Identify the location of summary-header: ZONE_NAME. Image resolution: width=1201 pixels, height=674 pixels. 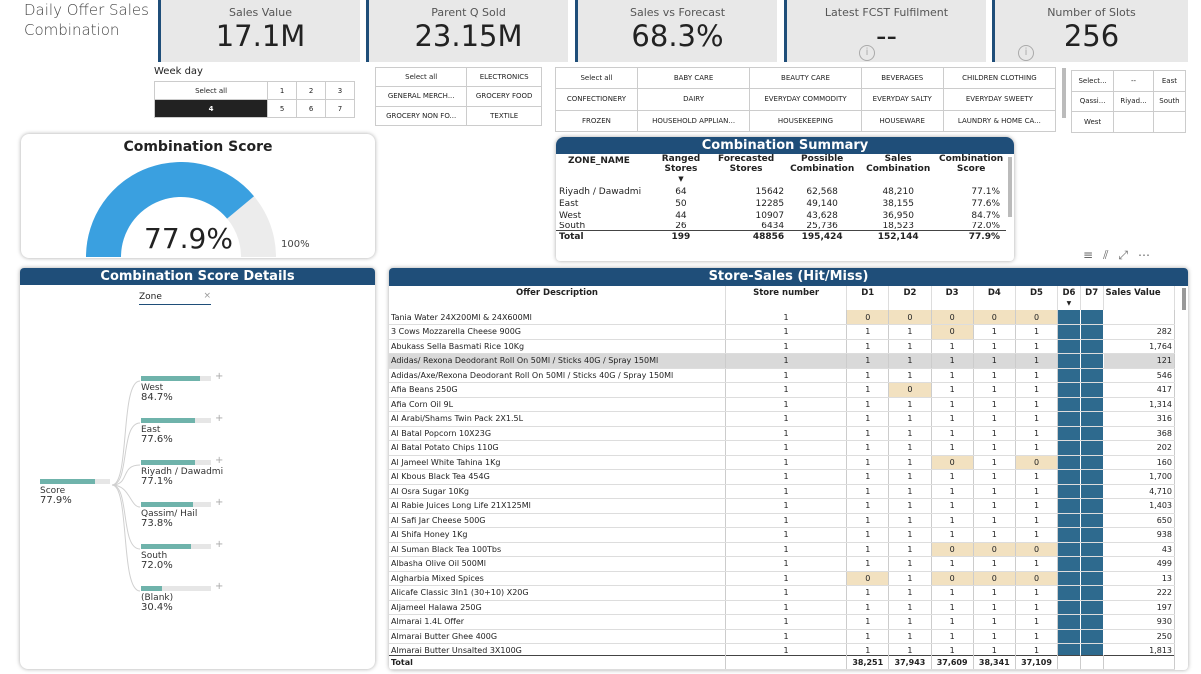
(605, 170).